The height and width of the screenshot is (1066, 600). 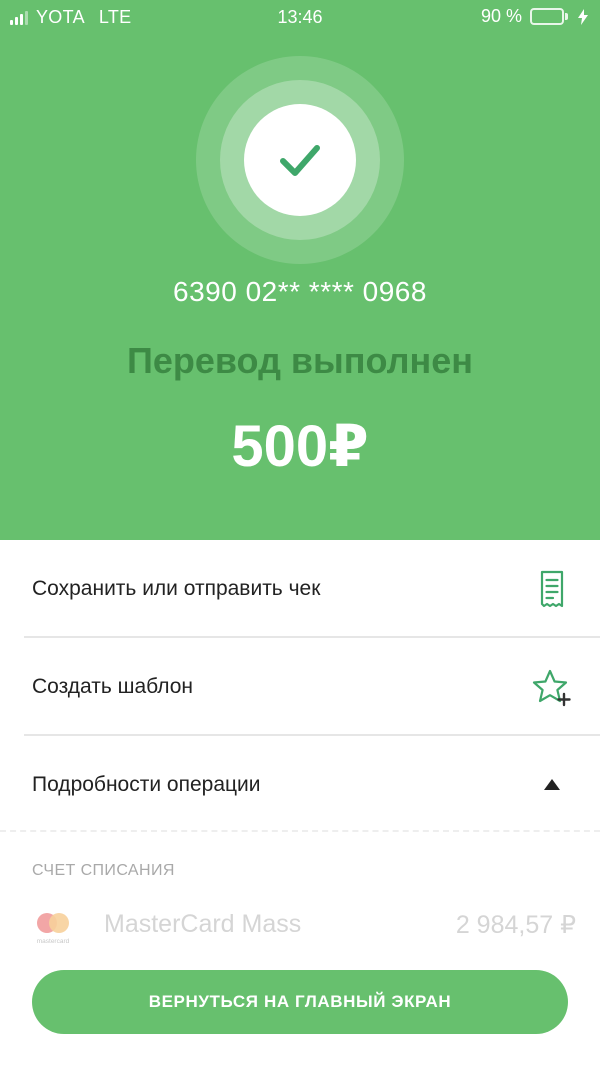 I want to click on create-template-label: Создать шаблон, so click(x=113, y=686).